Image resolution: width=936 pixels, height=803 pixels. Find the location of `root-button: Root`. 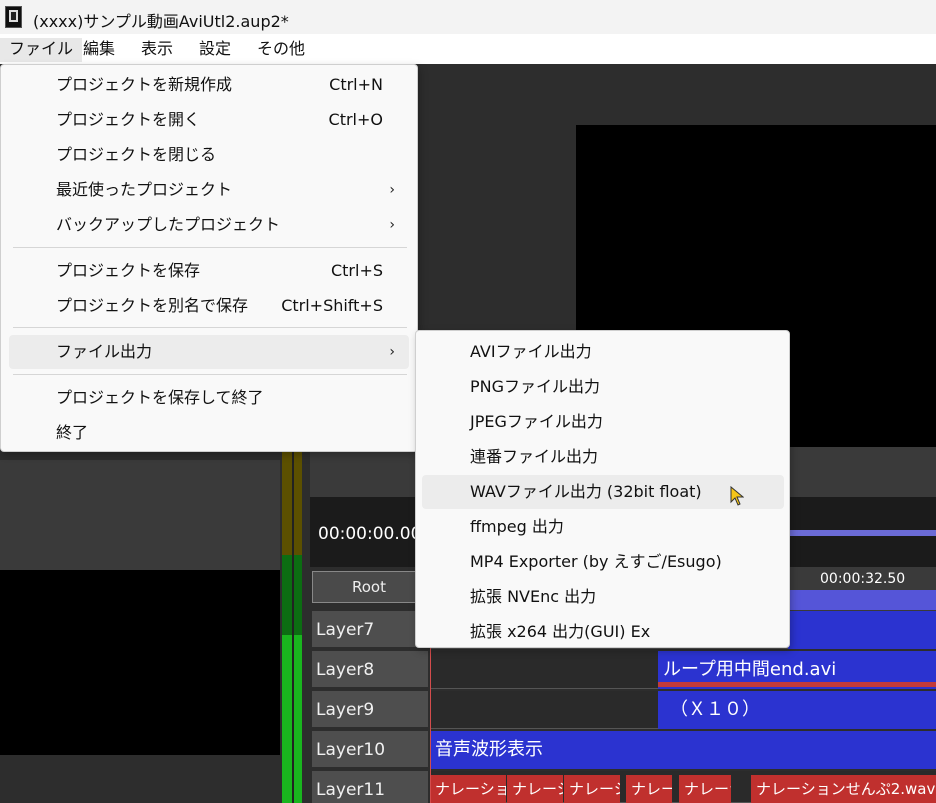

root-button: Root is located at coordinates (369, 587).